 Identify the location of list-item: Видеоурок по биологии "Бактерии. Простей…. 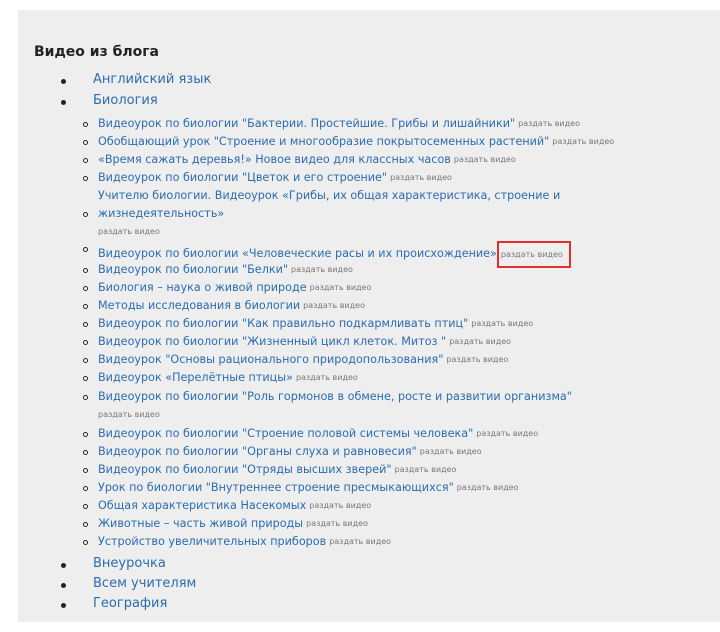
(331, 124).